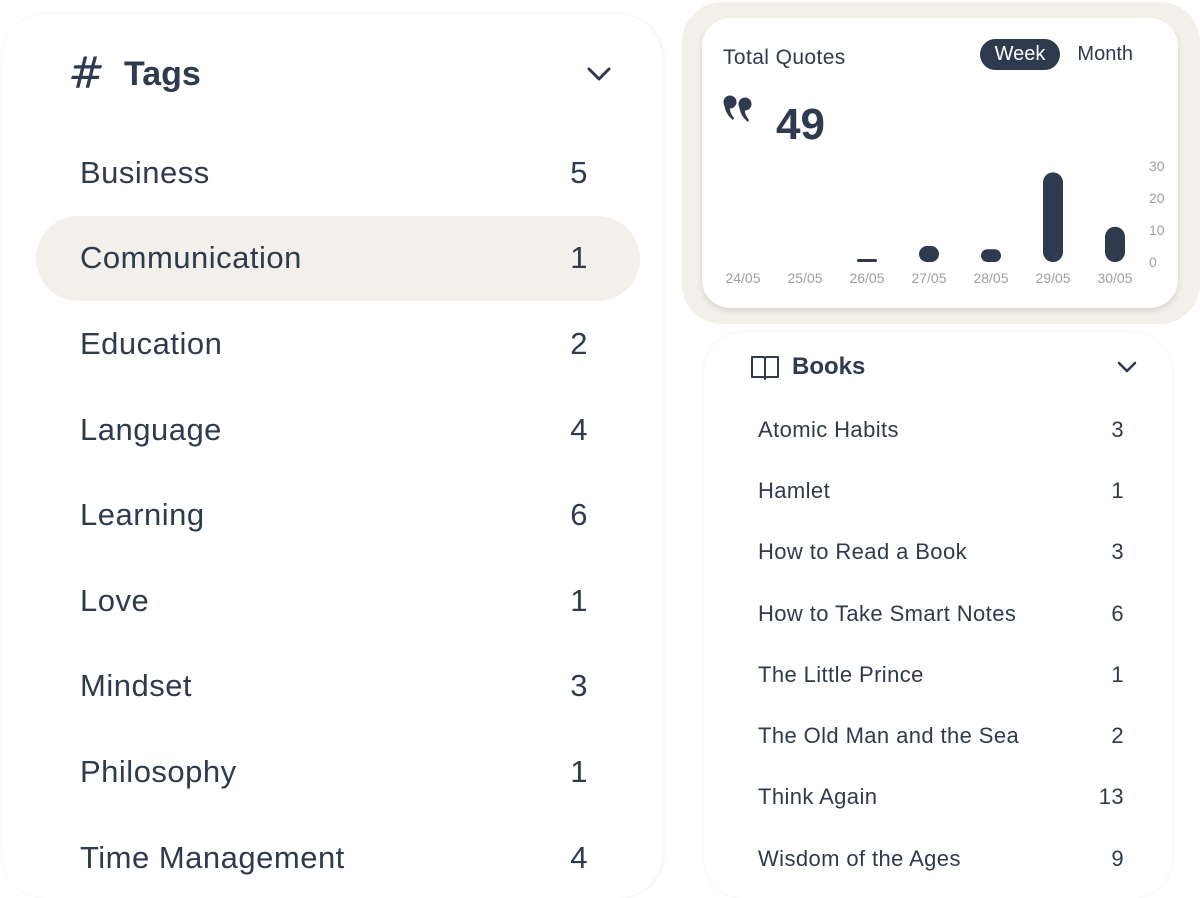 The width and height of the screenshot is (1200, 898). What do you see at coordinates (1114, 278) in the screenshot?
I see `x-tick-label: 30/05` at bounding box center [1114, 278].